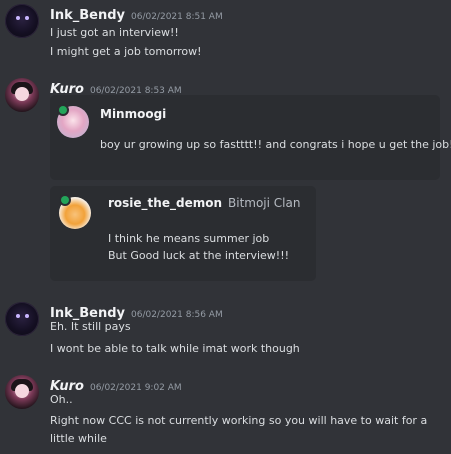  What do you see at coordinates (126, 51) in the screenshot?
I see `message-text: I might get a job tomorrow!` at bounding box center [126, 51].